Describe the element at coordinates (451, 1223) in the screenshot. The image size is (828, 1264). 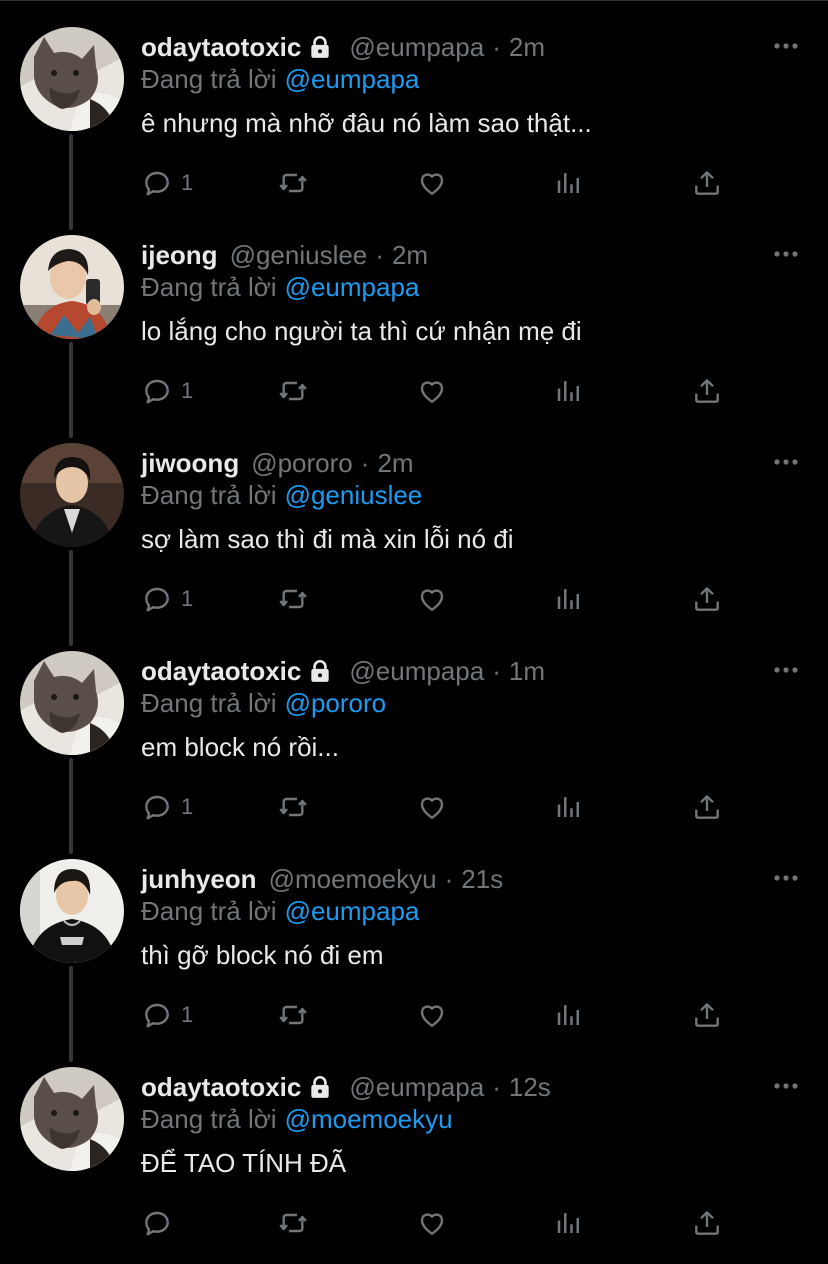
I see `action-bar` at that location.